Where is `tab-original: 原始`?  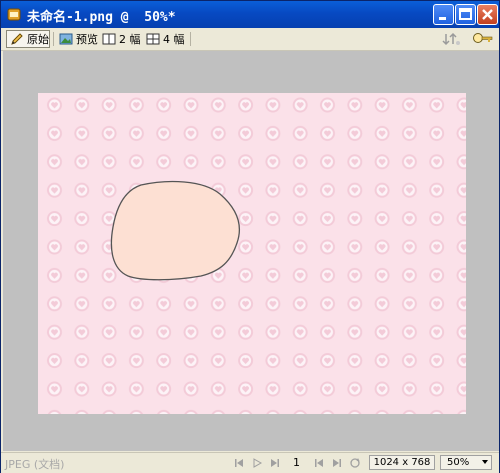 tab-original: 原始 is located at coordinates (28, 39).